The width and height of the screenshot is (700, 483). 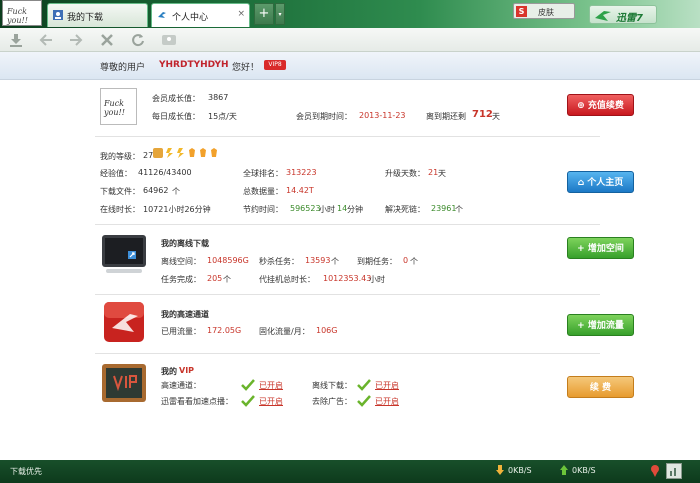 What do you see at coordinates (241, 14) in the screenshot?
I see `close-icon: ×` at bounding box center [241, 14].